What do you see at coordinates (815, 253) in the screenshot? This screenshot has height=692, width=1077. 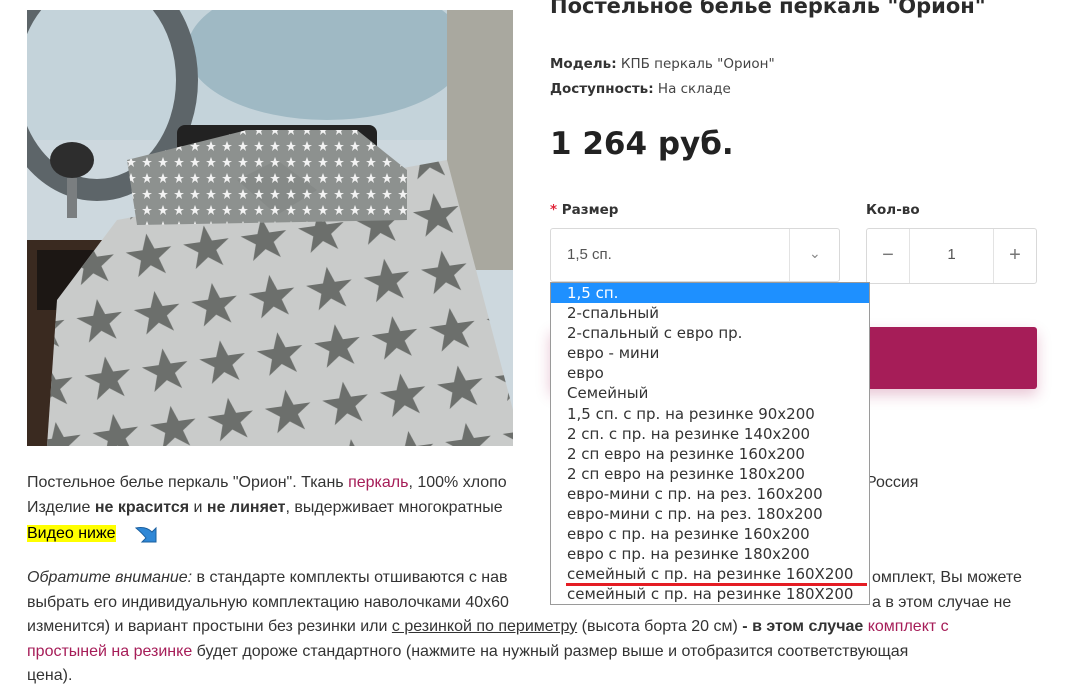 I see `chevron-down-icon: ⌄` at bounding box center [815, 253].